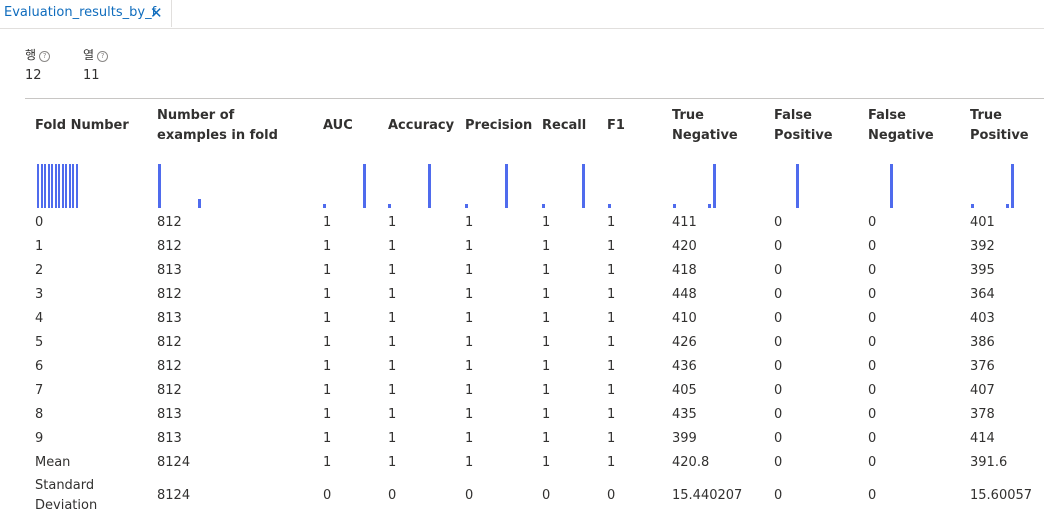  Describe the element at coordinates (39, 342) in the screenshot. I see `row-label: 5` at that location.